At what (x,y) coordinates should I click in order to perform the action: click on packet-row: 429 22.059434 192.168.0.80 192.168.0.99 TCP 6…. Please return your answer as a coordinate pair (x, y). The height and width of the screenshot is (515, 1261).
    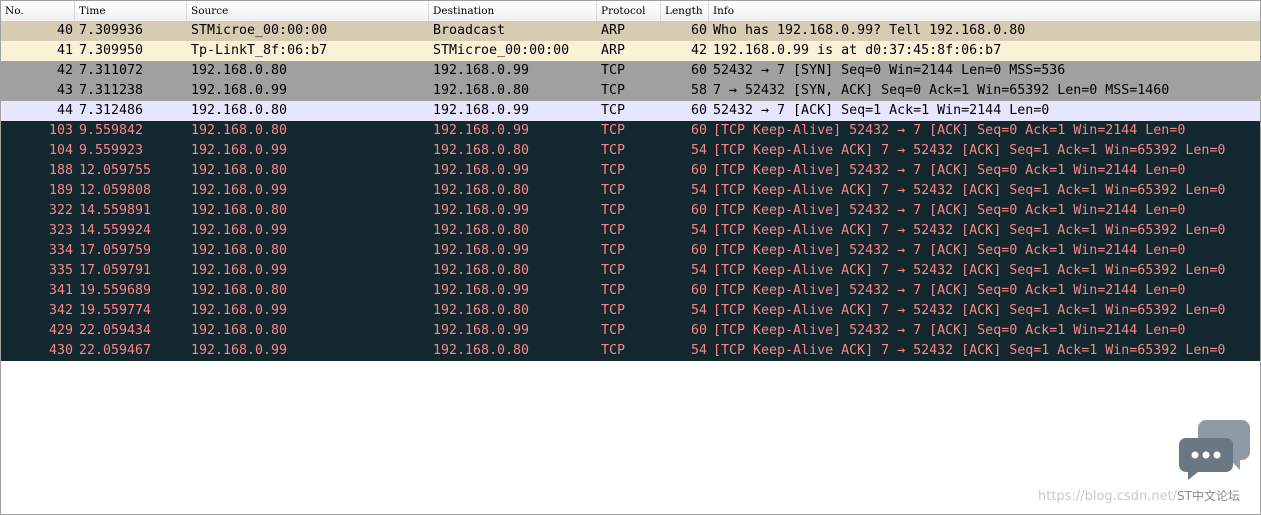
    Looking at the image, I should click on (630, 331).